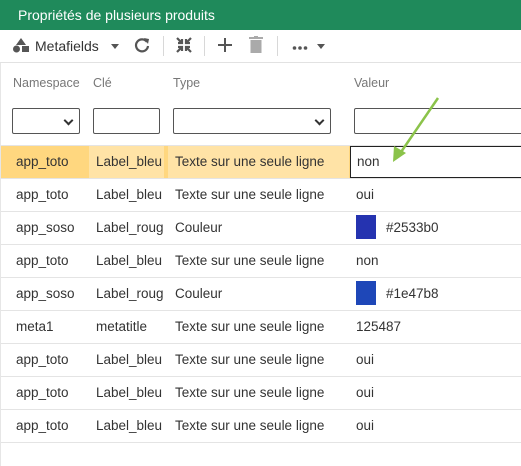 Image resolution: width=521 pixels, height=466 pixels. I want to click on column-header-value: Valeur, so click(371, 83).